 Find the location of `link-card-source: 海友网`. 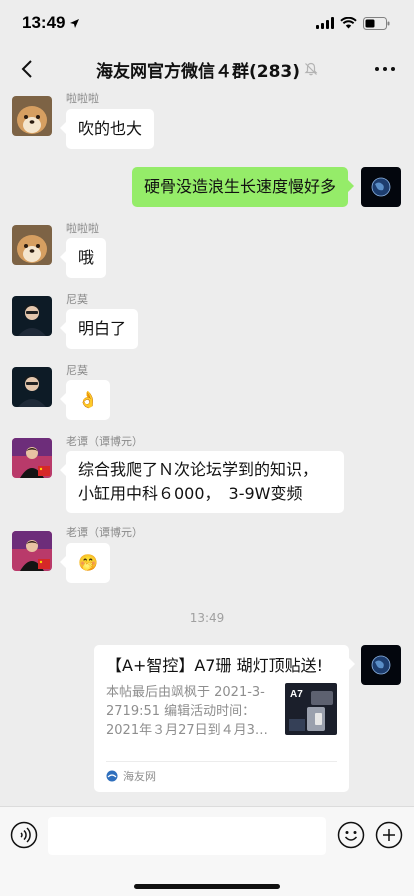

link-card-source: 海友网 is located at coordinates (221, 772).